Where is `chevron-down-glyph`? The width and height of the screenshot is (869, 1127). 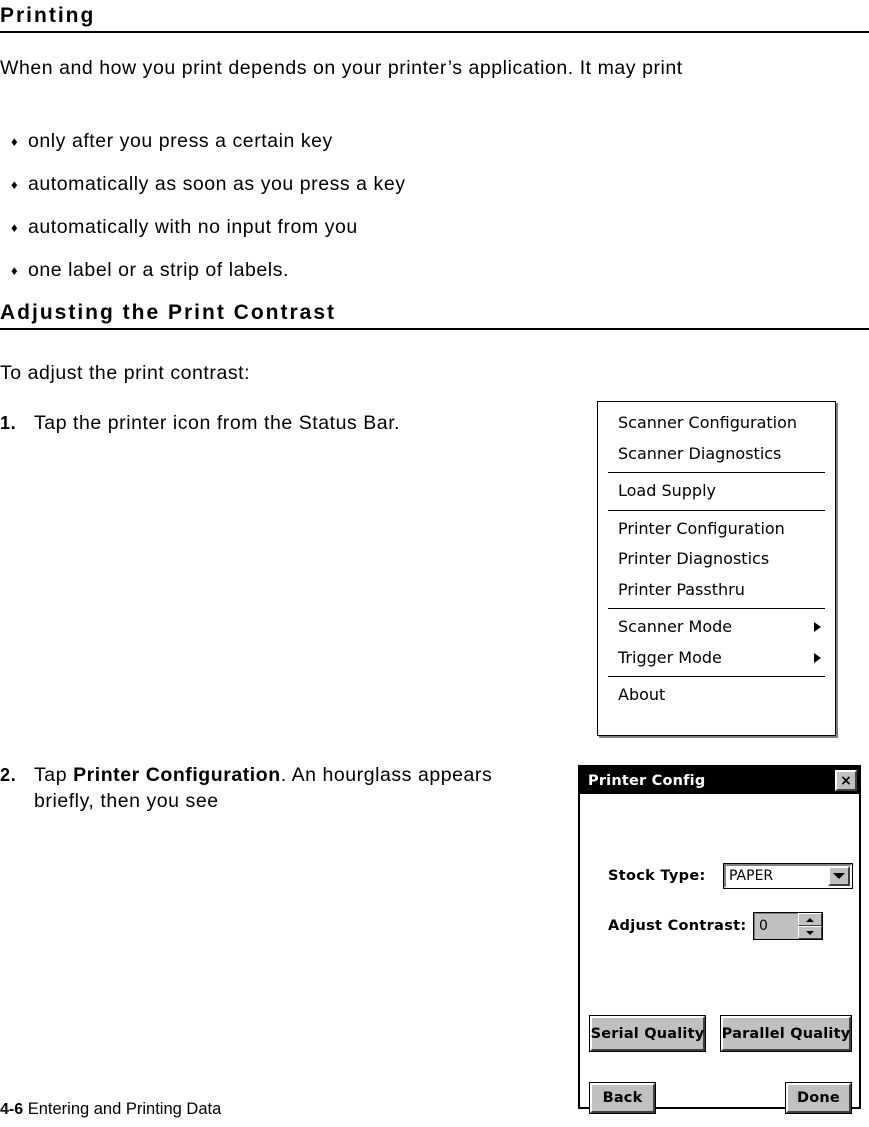
chevron-down-glyph is located at coordinates (839, 876).